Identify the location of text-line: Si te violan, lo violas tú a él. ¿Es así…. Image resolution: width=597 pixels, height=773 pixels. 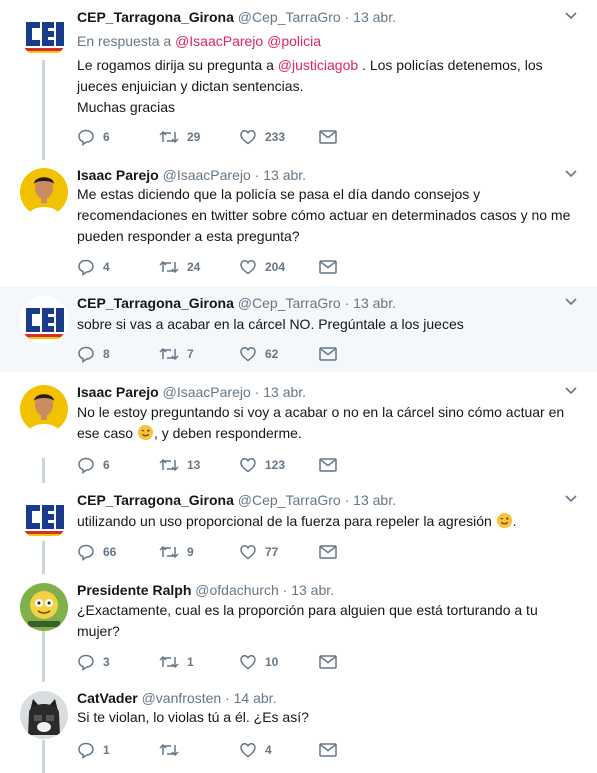
(193, 717).